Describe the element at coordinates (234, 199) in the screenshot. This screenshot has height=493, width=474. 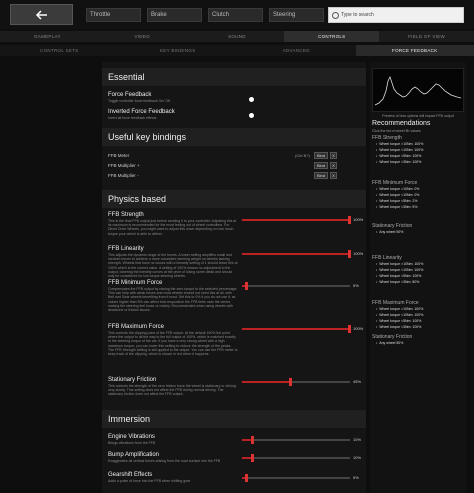
I see `section-physics-title: Physics based` at that location.